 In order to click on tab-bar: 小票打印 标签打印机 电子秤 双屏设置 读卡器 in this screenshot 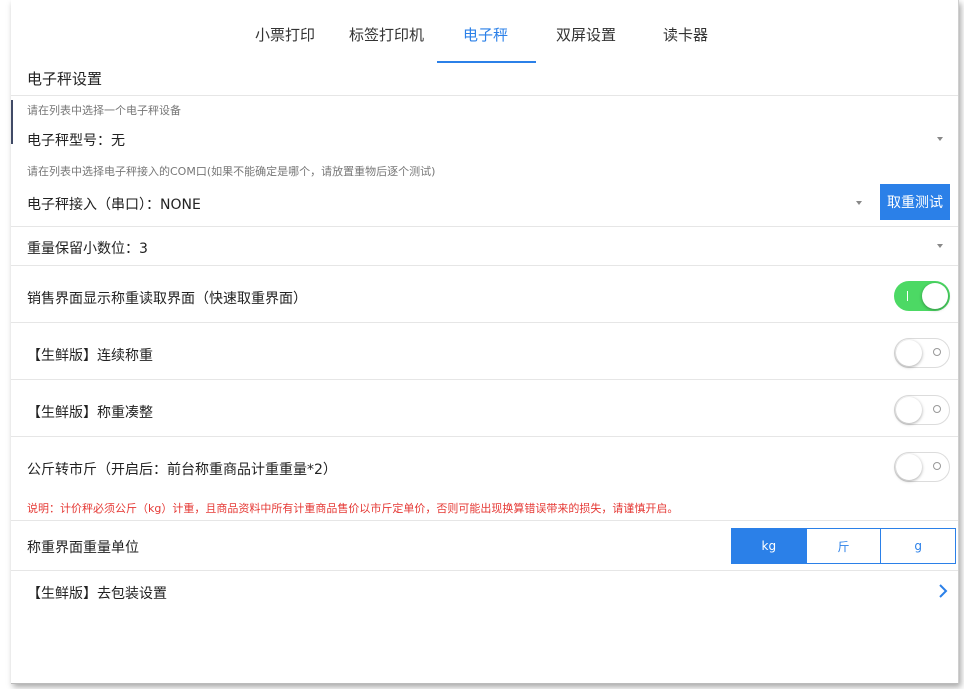, I will do `click(484, 31)`.